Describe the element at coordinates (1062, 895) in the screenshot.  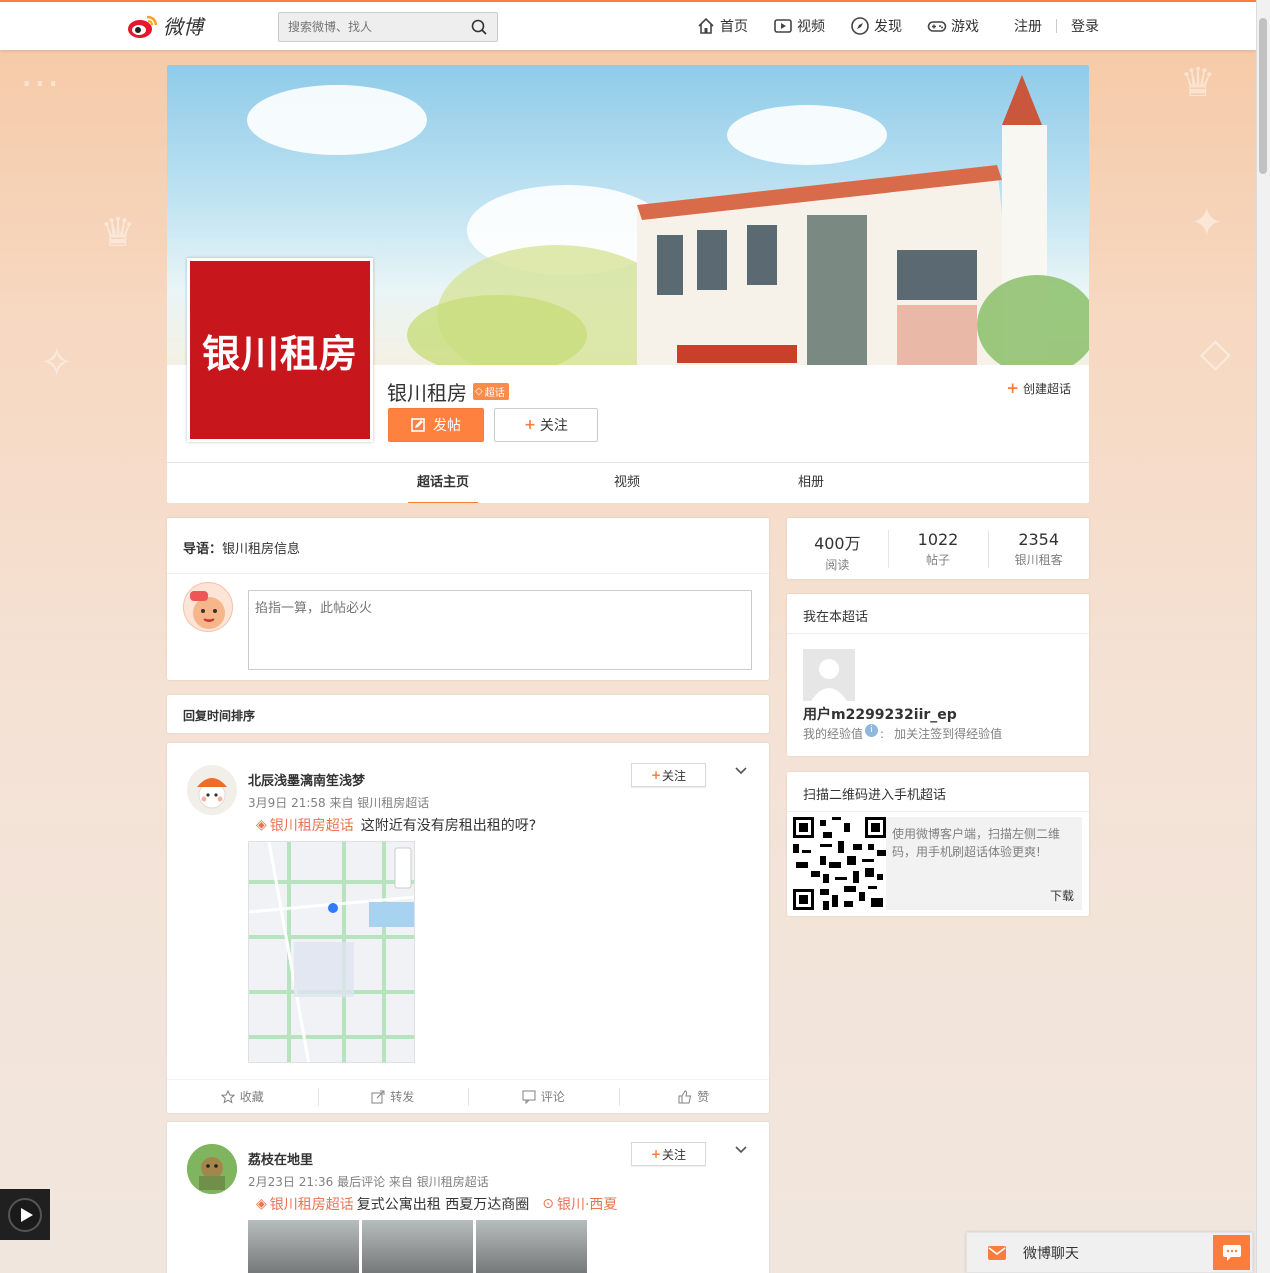
I see `download-link: 下载` at that location.